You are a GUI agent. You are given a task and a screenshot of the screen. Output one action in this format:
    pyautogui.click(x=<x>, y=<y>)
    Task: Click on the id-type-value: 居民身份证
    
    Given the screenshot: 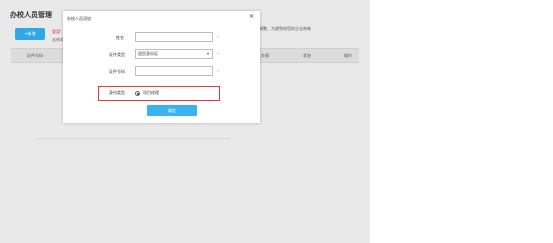 What is the action you would take?
    pyautogui.click(x=148, y=53)
    